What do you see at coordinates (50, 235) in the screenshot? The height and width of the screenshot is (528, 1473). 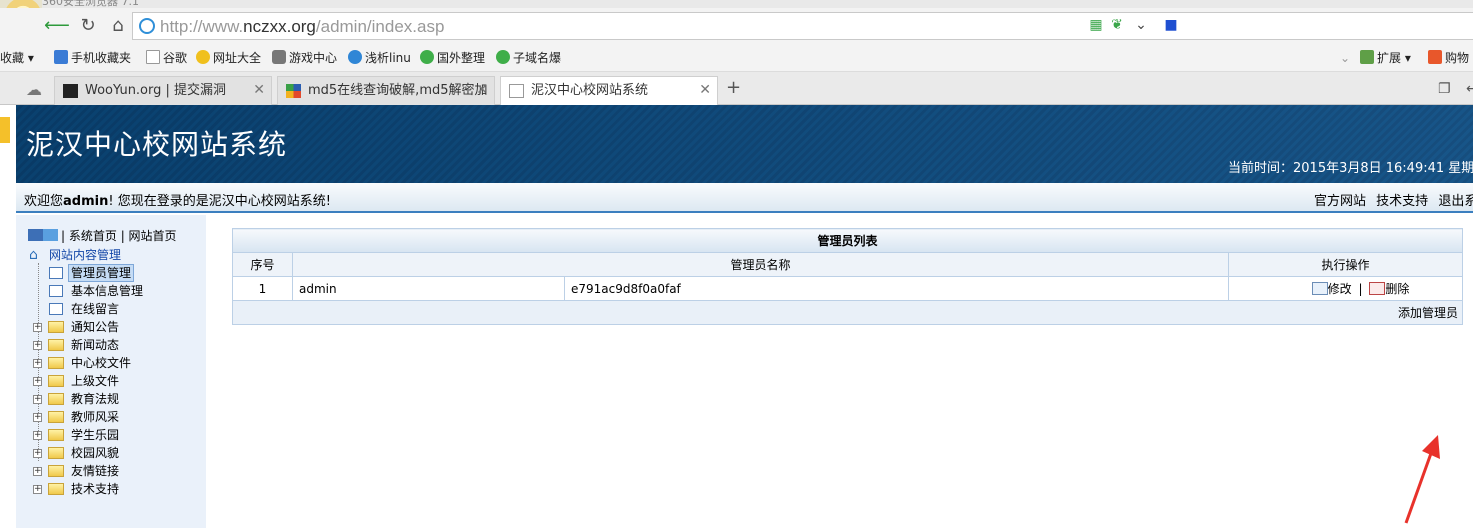 I see `network-icon` at bounding box center [50, 235].